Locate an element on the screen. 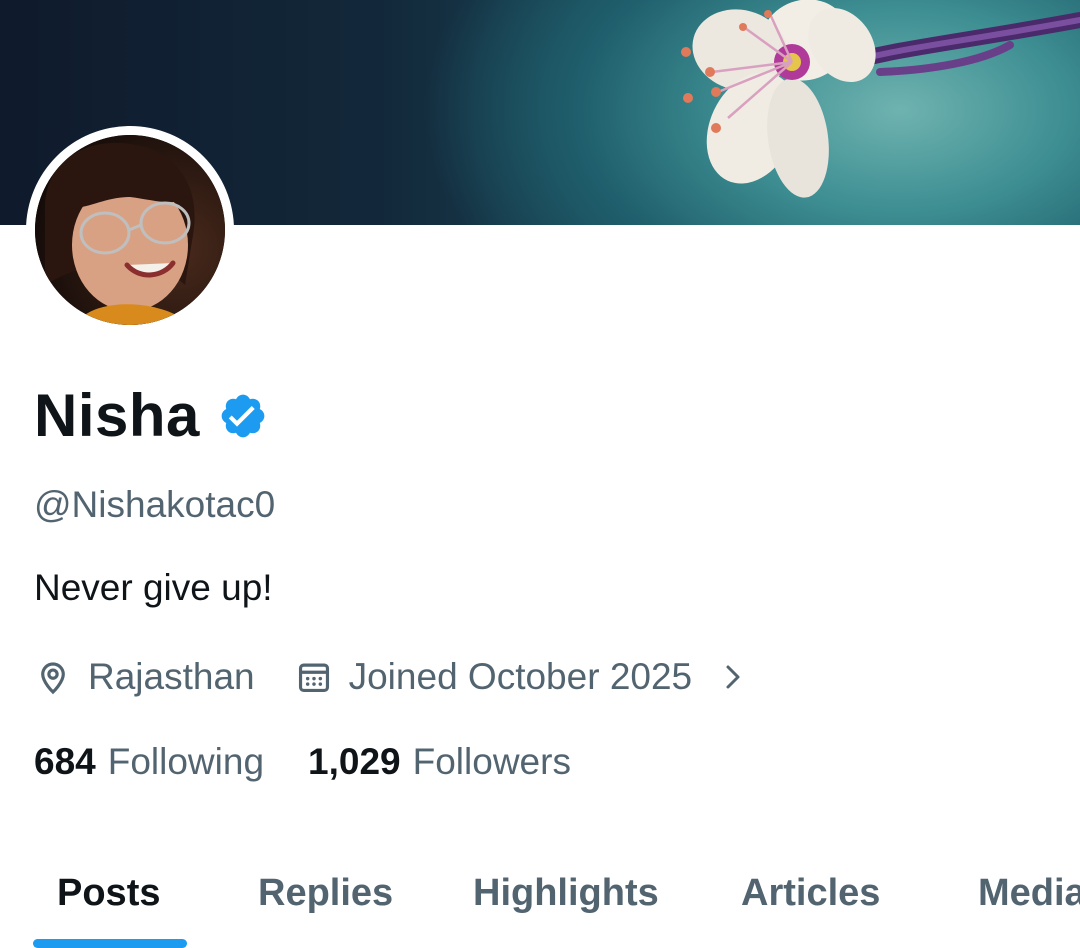 This screenshot has width=1080, height=948. name-row: Nisha is located at coordinates (151, 416).